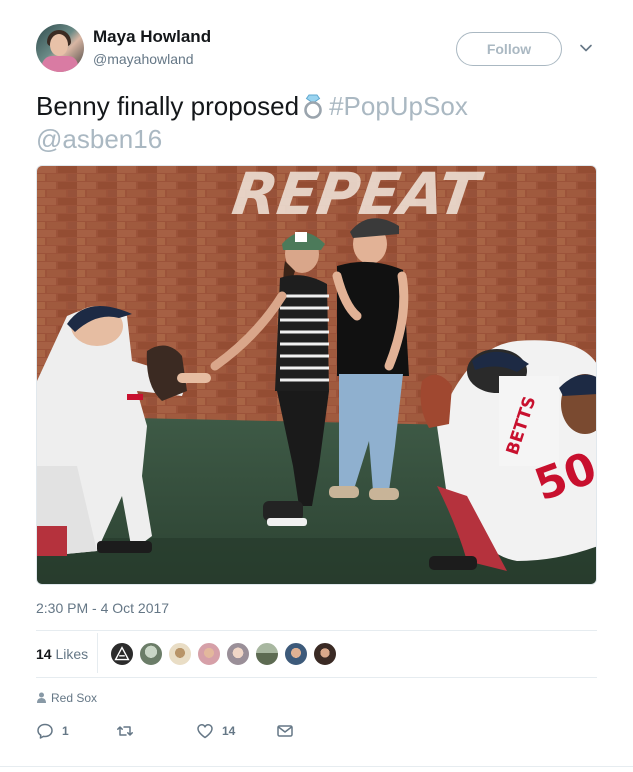 This screenshot has height=772, width=633. What do you see at coordinates (45, 731) in the screenshot?
I see `reply-icon` at bounding box center [45, 731].